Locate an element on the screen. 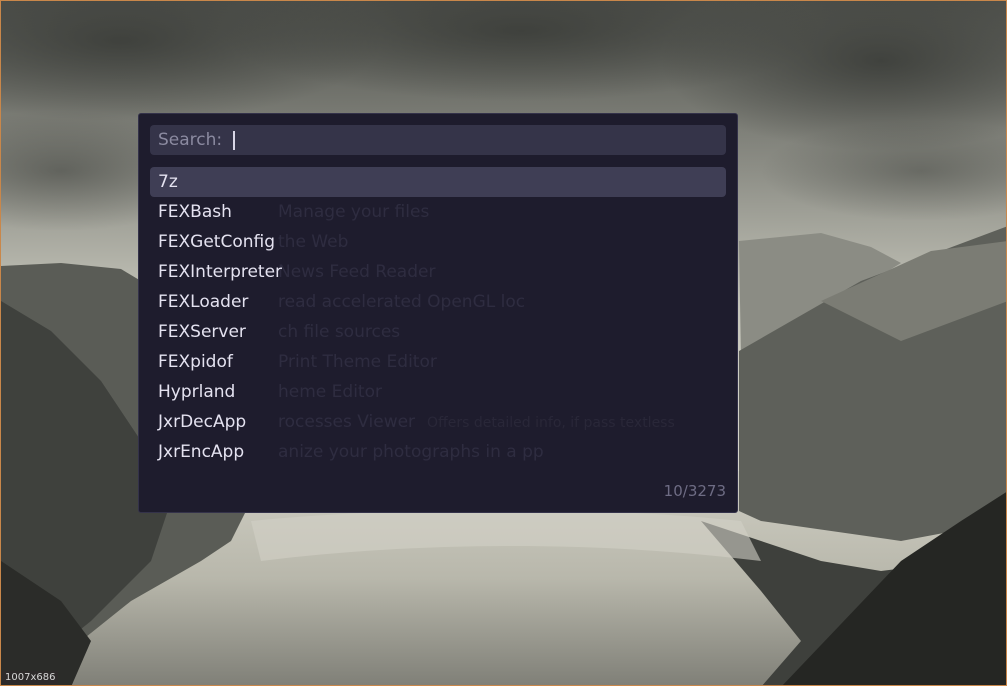 The image size is (1007, 686). list-item: JxrEncApp is located at coordinates (438, 452).